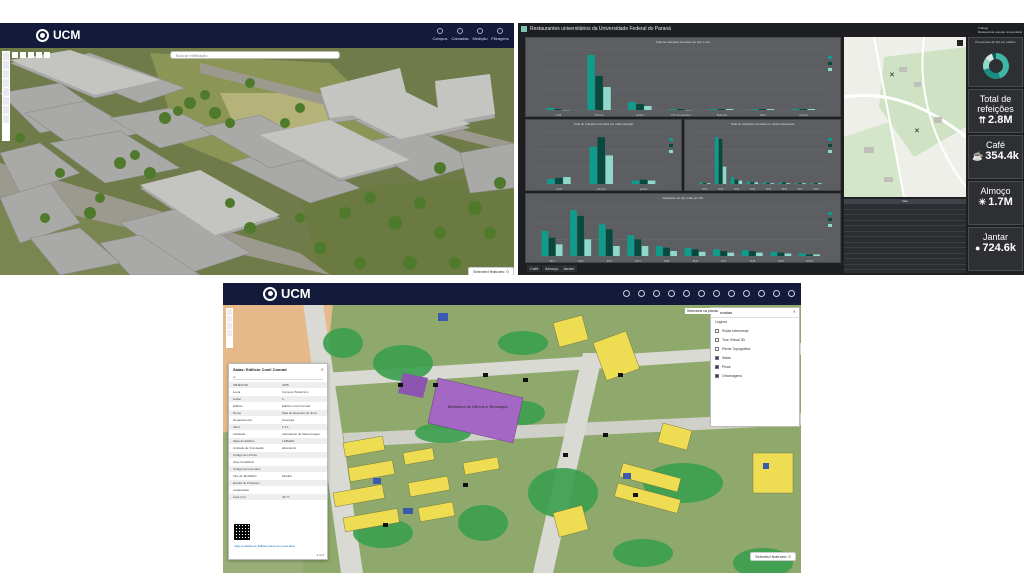 The height and width of the screenshot is (577, 1024). I want to click on settings-icon, so click(791, 293).